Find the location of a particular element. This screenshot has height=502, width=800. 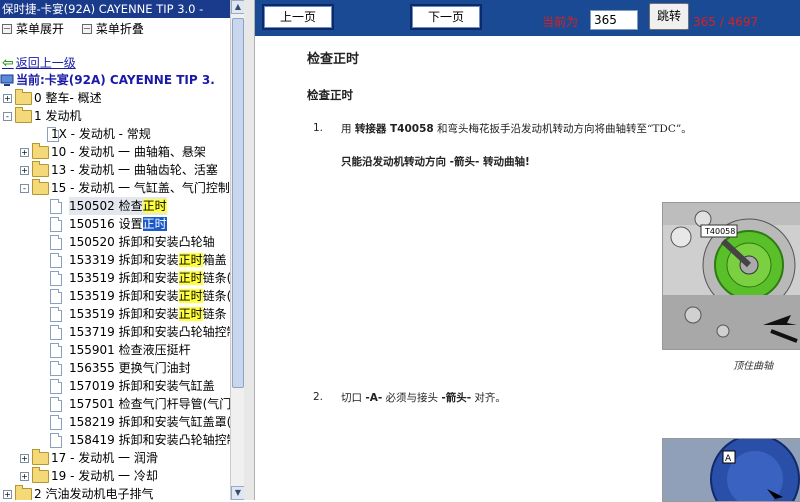

back-arrow-icon: ⇦ is located at coordinates (8, 62).